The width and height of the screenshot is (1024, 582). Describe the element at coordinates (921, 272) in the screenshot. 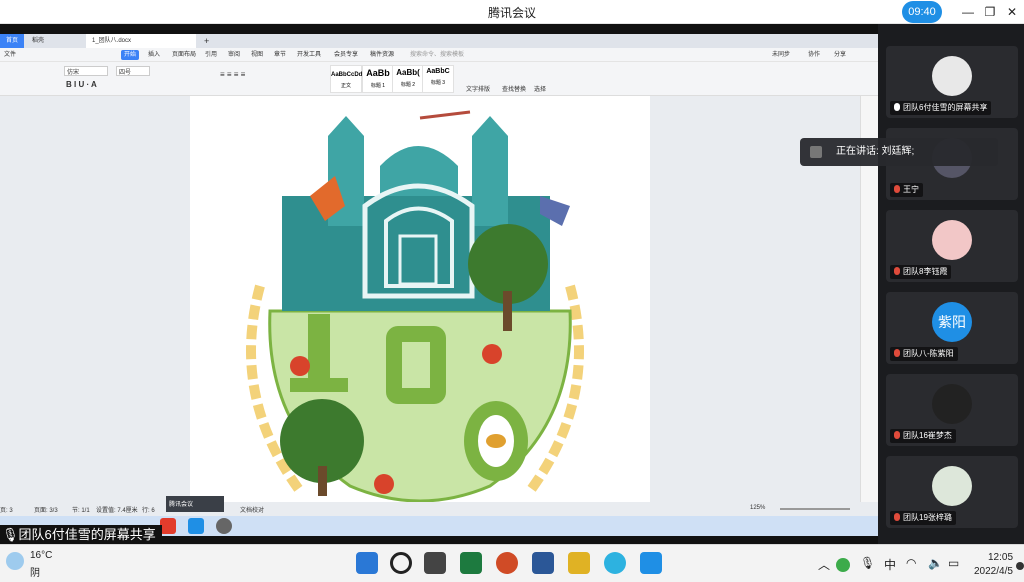

I see `participant-name: 团队8李钰霞` at that location.